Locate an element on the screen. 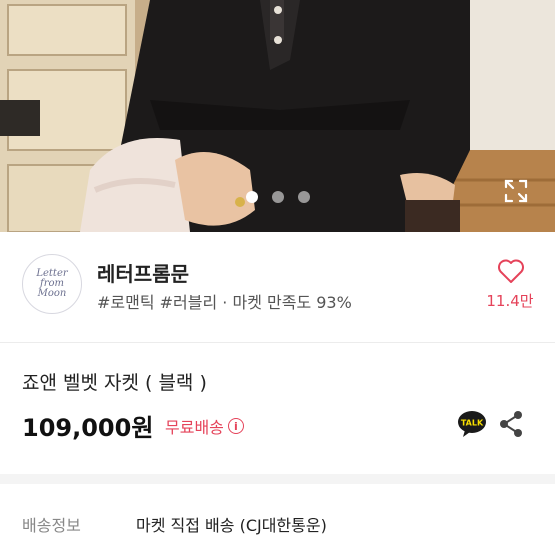 This screenshot has height=555, width=555. talk-label: TALK is located at coordinates (472, 423).